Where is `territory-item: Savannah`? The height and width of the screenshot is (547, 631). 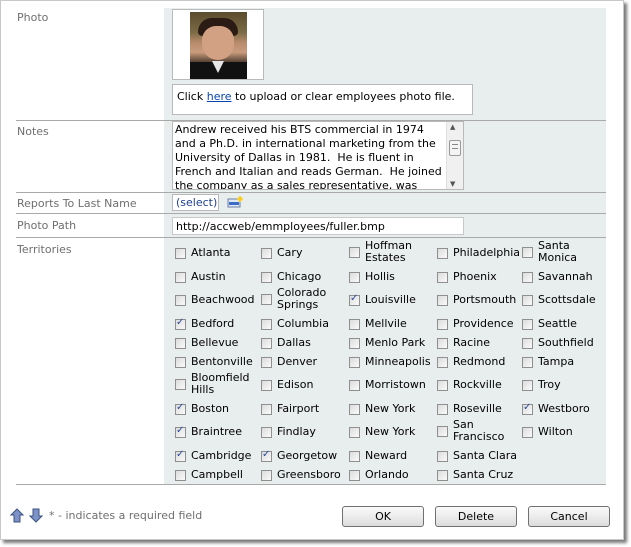 territory-item: Savannah is located at coordinates (557, 277).